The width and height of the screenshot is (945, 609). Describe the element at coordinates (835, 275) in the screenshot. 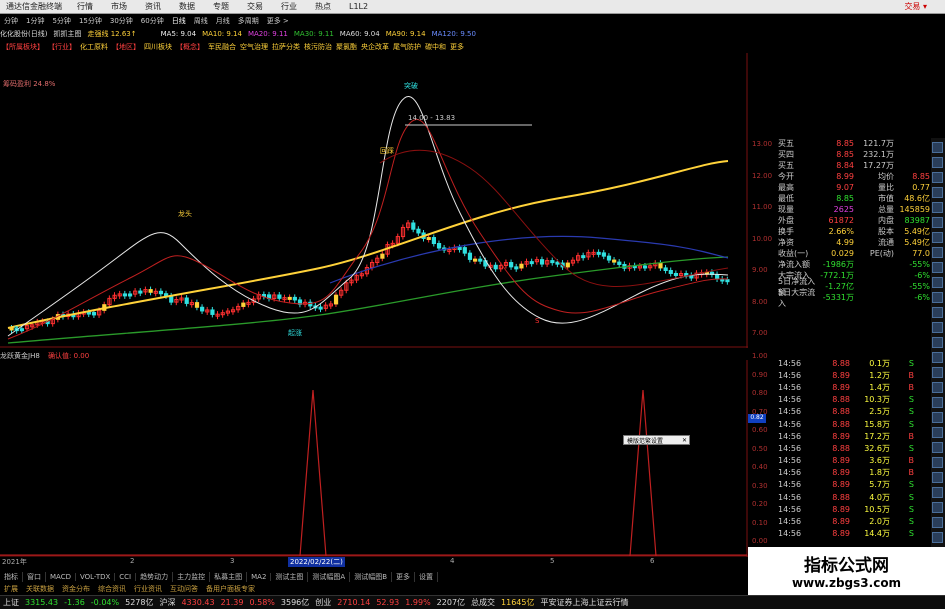

I see `quote-cell-b: -772.1万` at that location.